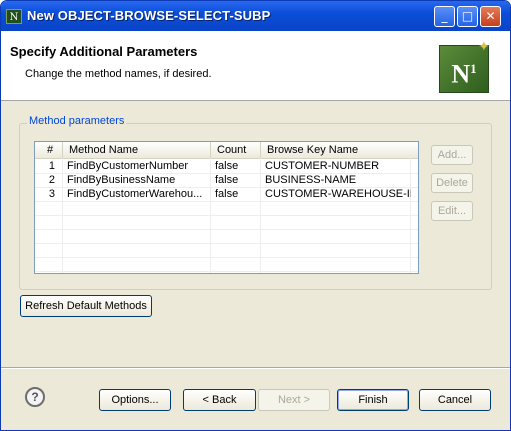 The height and width of the screenshot is (431, 511). Describe the element at coordinates (236, 150) in the screenshot. I see `column-header-count: Count` at that location.